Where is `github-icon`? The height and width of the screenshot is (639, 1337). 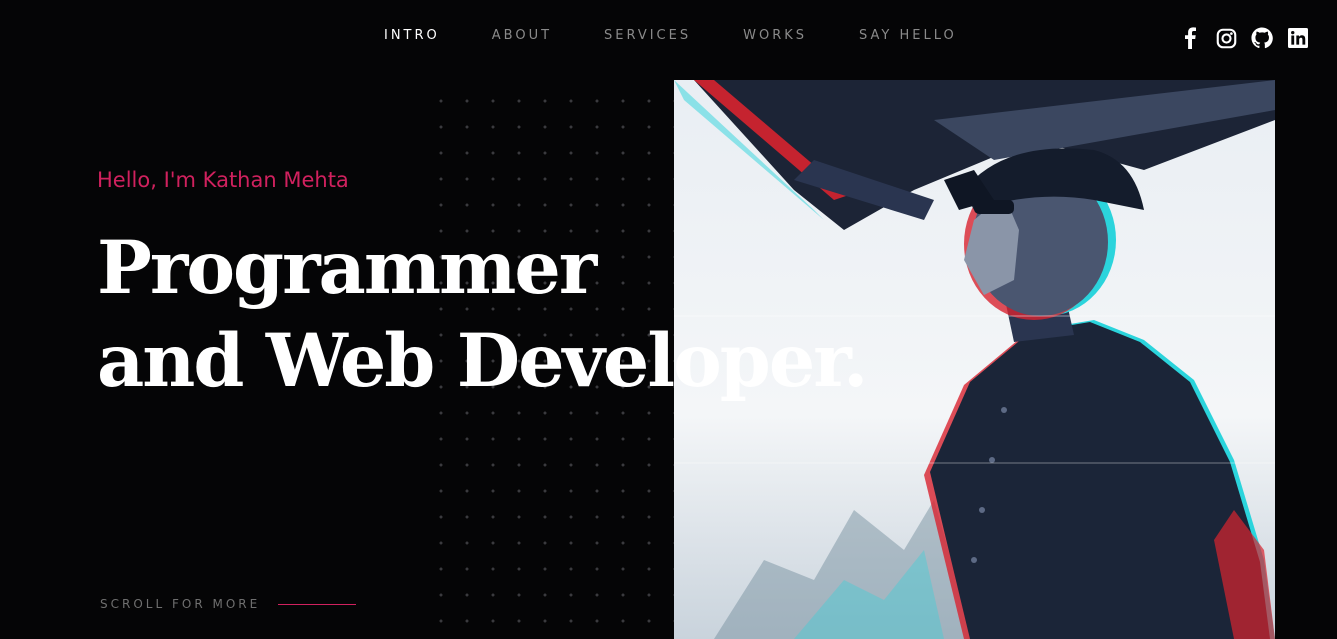 github-icon is located at coordinates (1262, 38).